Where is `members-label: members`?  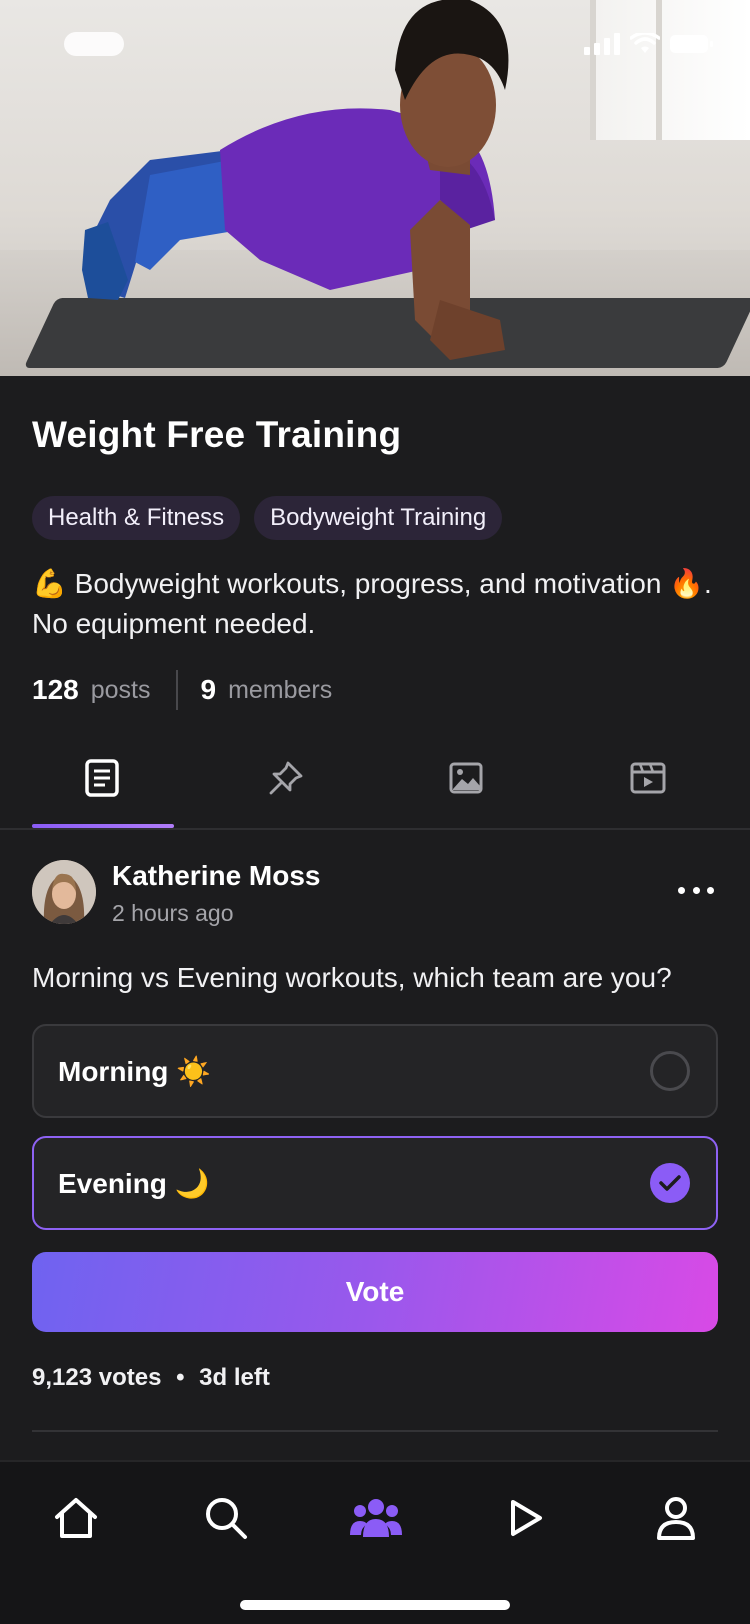 members-label: members is located at coordinates (280, 690).